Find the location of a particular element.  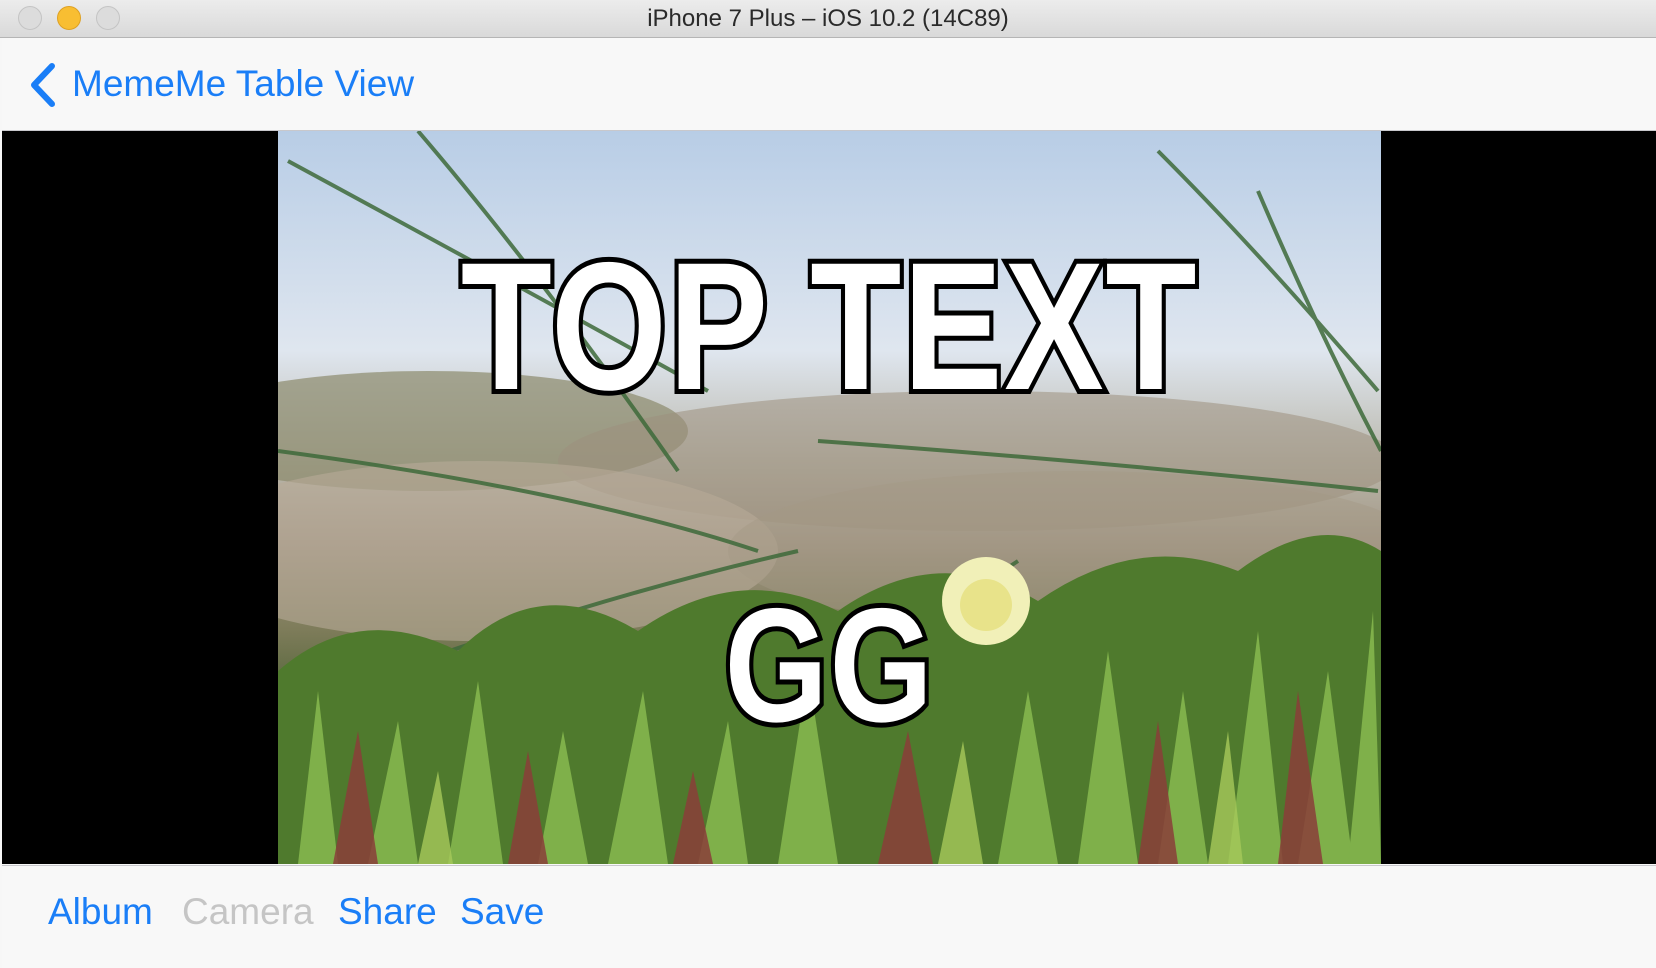

window-title: iPhone 7 Plus – iOS 10.2 (14C89) is located at coordinates (828, 18).